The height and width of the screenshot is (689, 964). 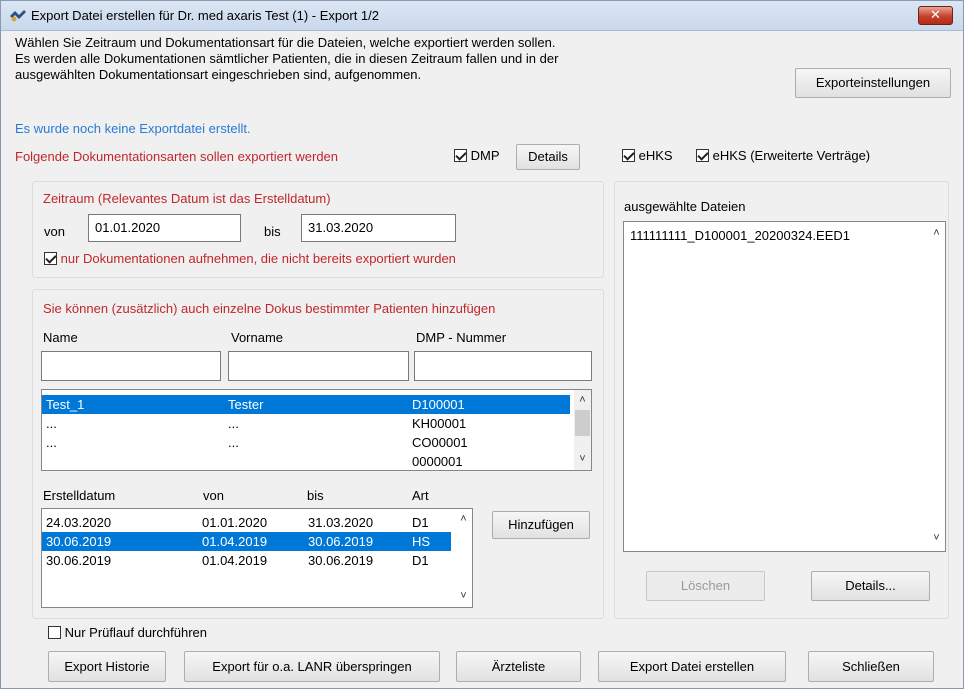 I want to click on from-label: von, so click(x=54, y=231).